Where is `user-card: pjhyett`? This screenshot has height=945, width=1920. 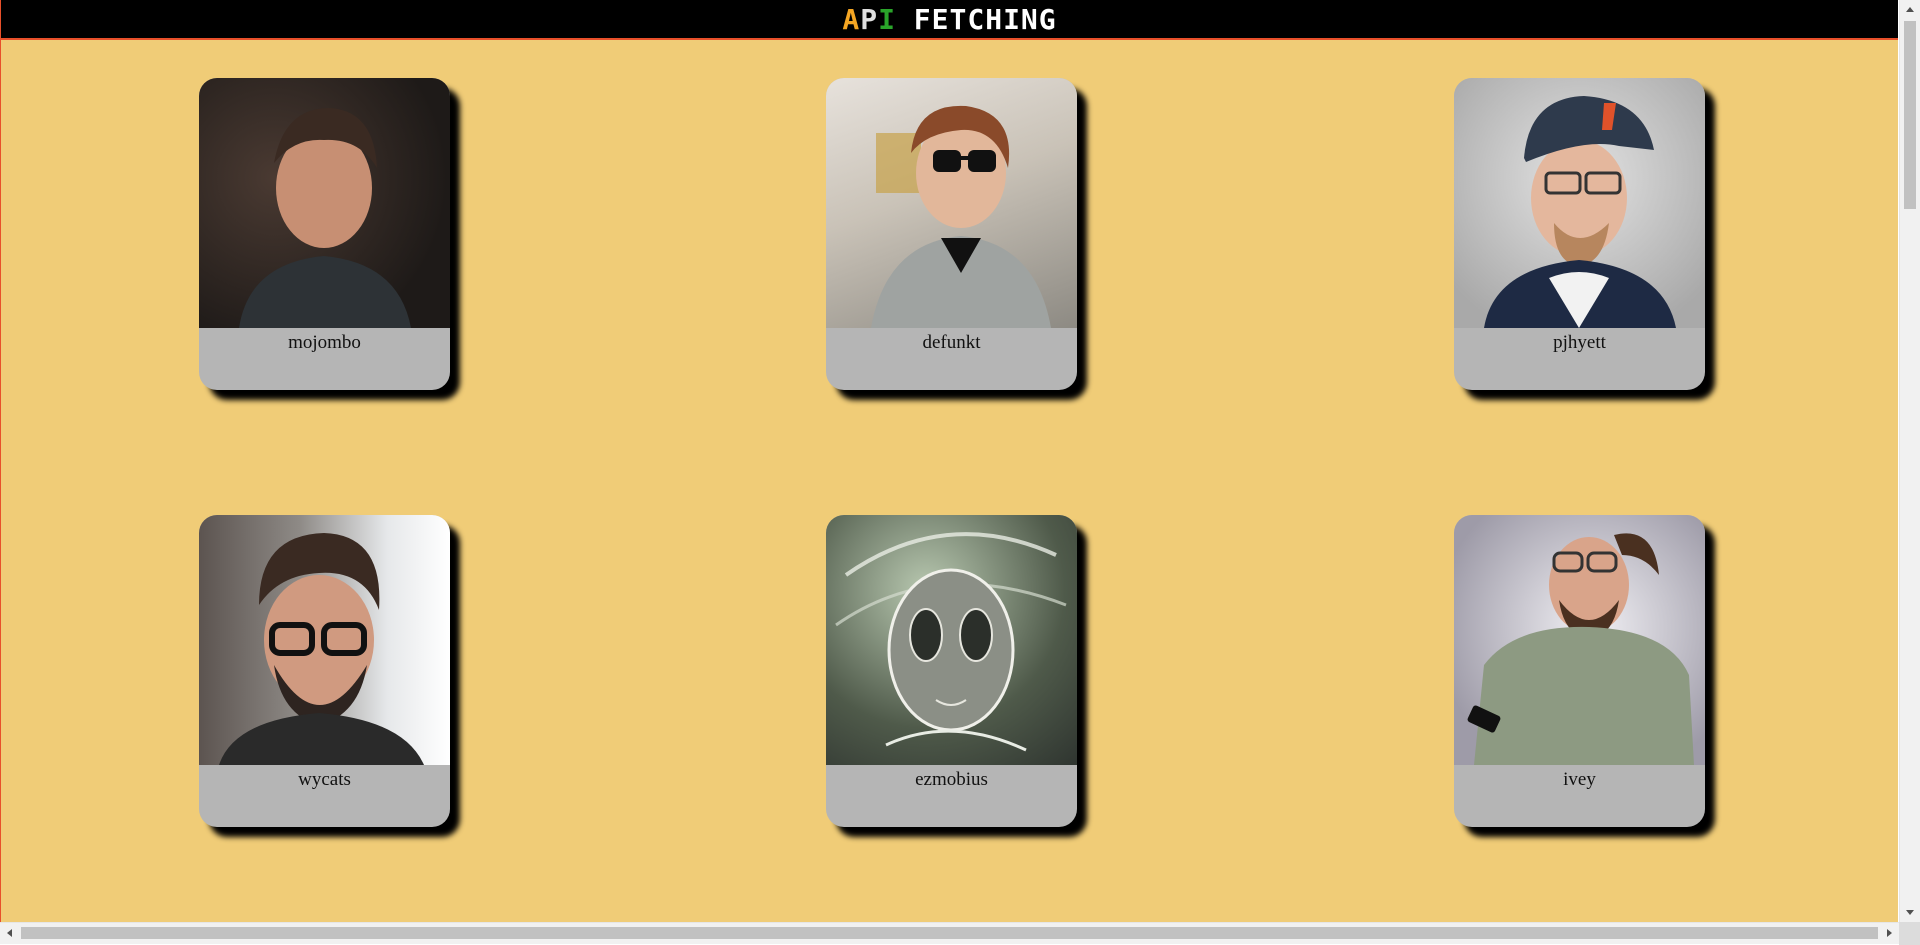
user-card: pjhyett is located at coordinates (1579, 234).